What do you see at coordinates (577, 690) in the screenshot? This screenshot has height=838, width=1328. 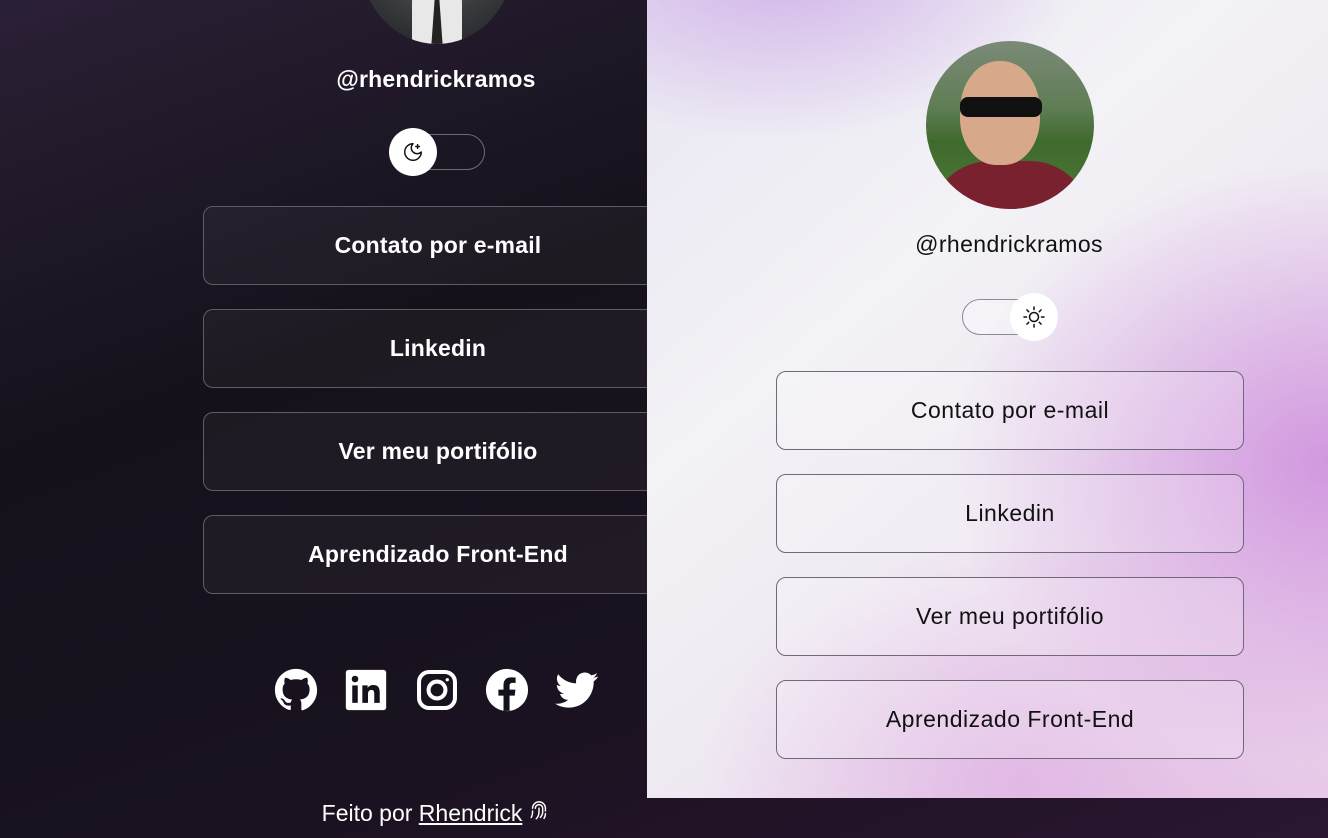 I see `twitter-icon` at bounding box center [577, 690].